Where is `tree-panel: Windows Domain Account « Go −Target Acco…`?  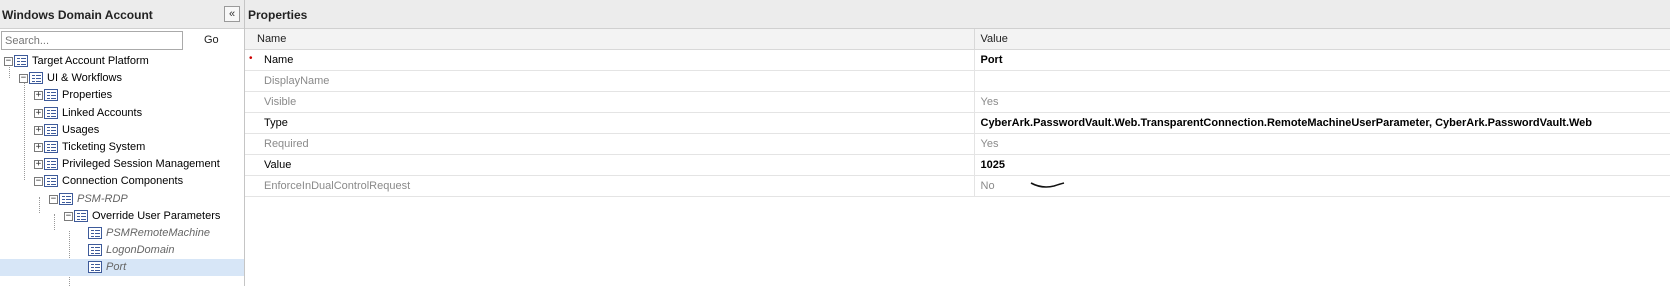
tree-panel: Windows Domain Account « Go −Target Acco… is located at coordinates (122, 143).